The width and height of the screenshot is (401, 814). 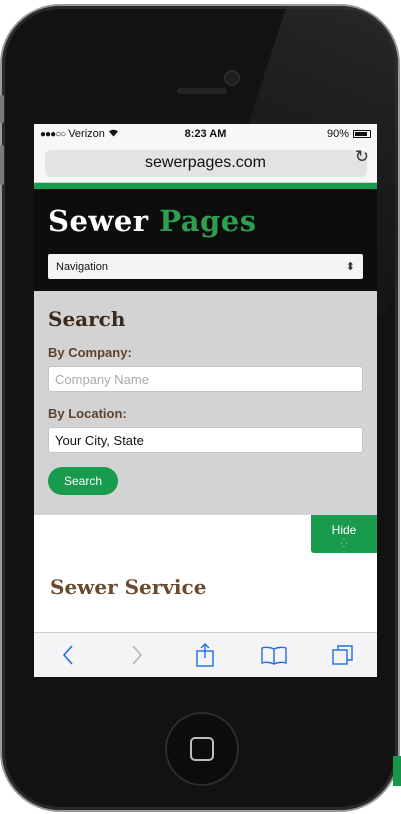 What do you see at coordinates (137, 655) in the screenshot?
I see `forward-icon` at bounding box center [137, 655].